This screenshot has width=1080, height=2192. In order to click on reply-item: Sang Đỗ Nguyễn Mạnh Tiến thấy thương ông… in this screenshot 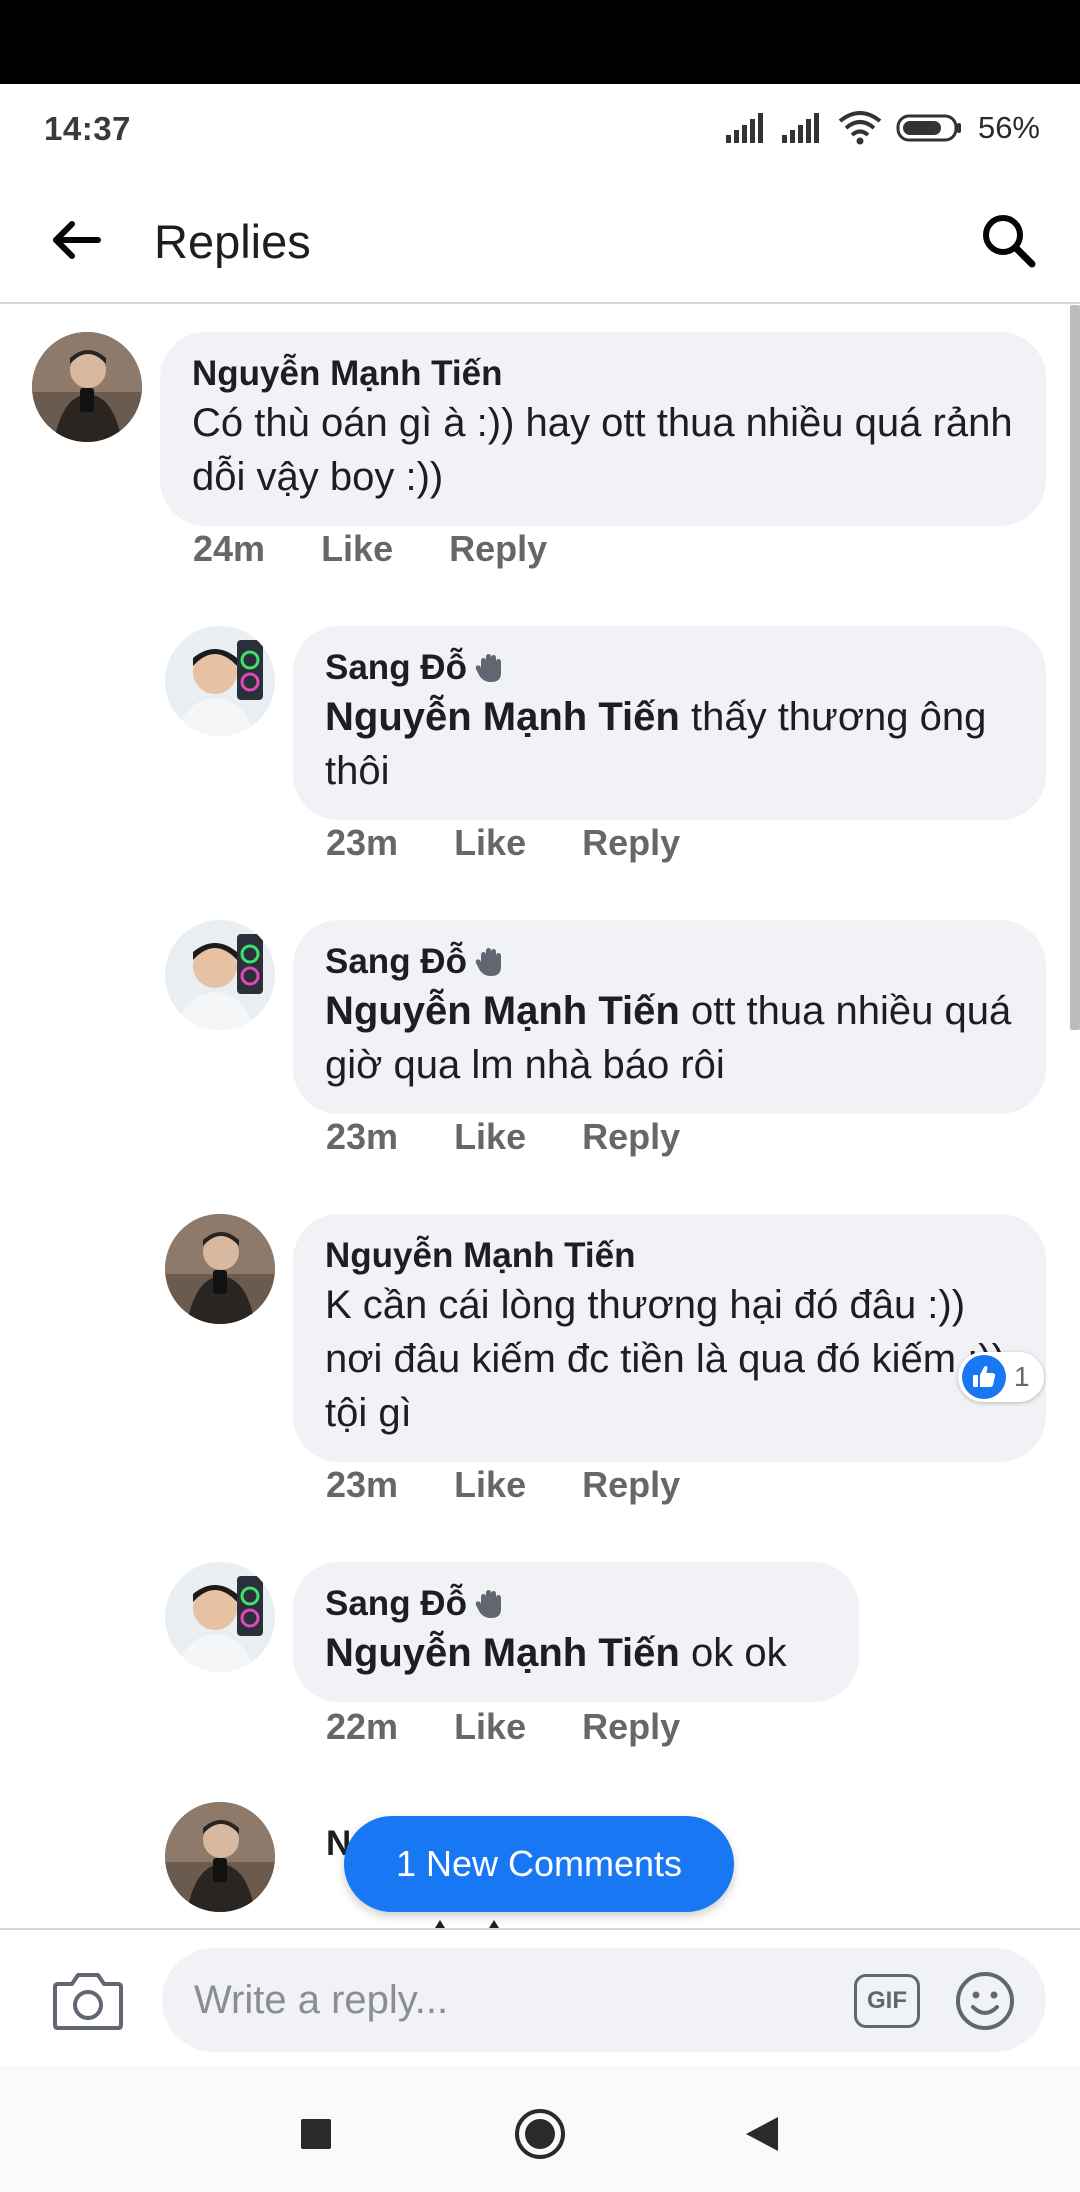, I will do `click(540, 745)`.